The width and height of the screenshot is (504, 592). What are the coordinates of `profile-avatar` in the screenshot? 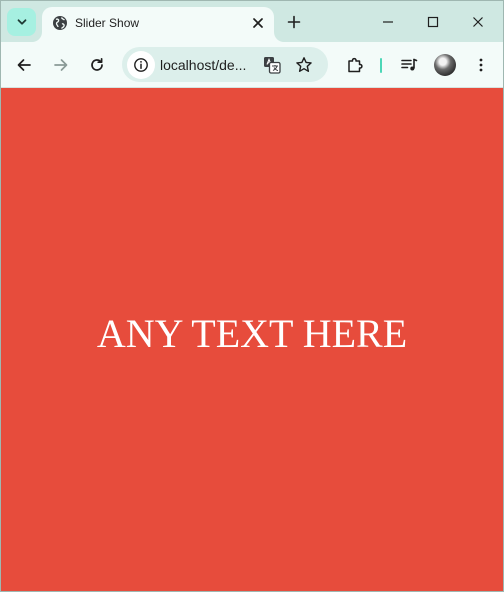 It's located at (445, 65).